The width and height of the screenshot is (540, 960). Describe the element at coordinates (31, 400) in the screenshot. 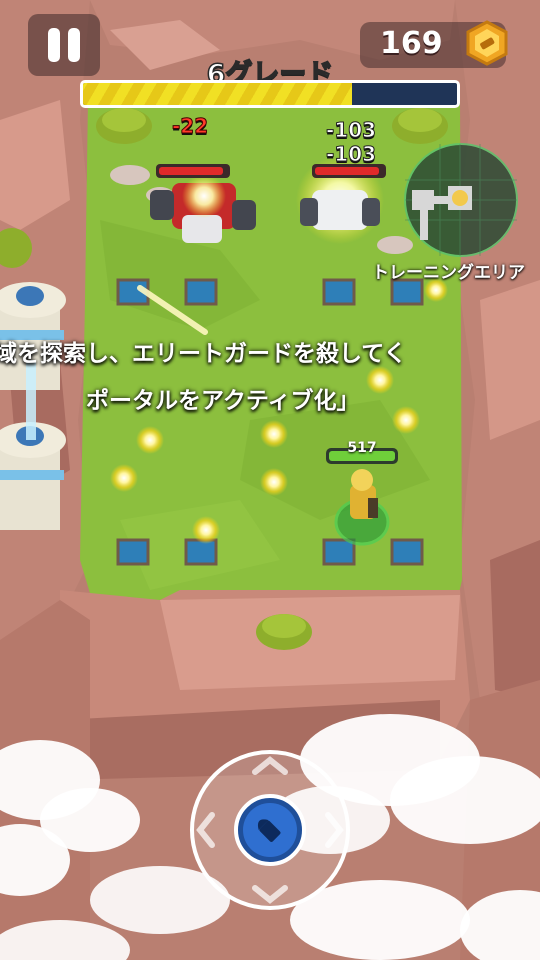

I see `laser-beam` at that location.